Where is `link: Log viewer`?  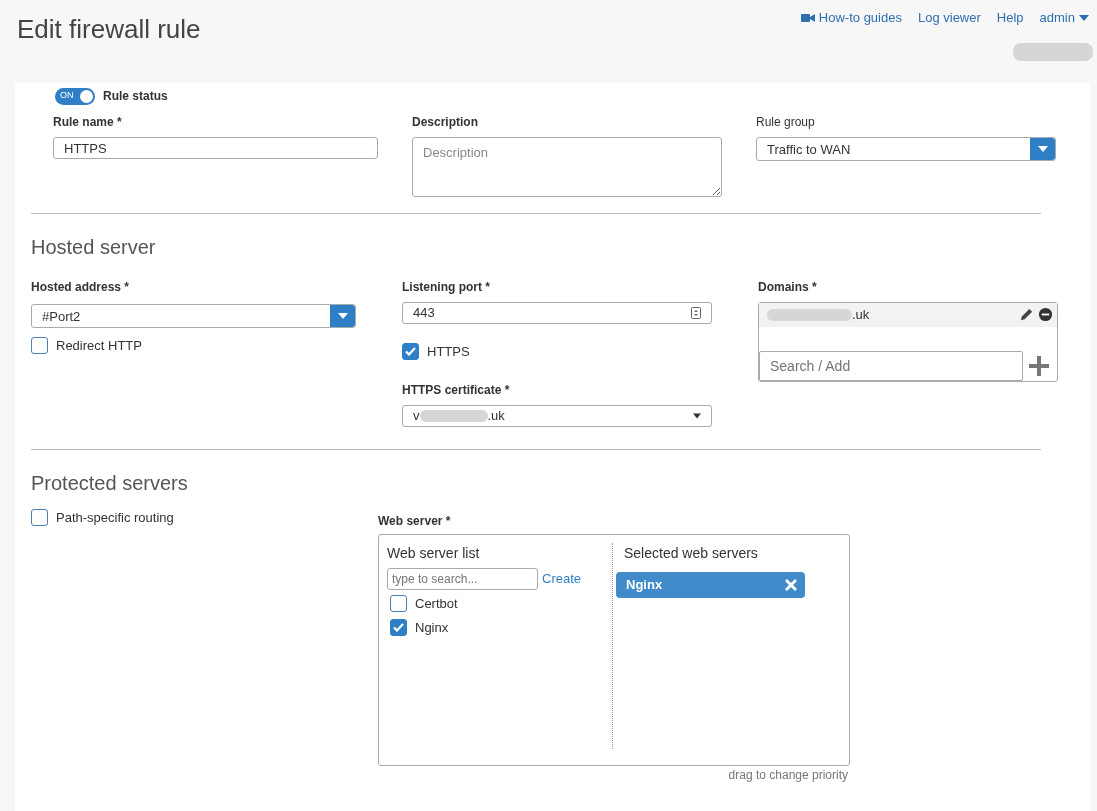
link: Log viewer is located at coordinates (949, 18).